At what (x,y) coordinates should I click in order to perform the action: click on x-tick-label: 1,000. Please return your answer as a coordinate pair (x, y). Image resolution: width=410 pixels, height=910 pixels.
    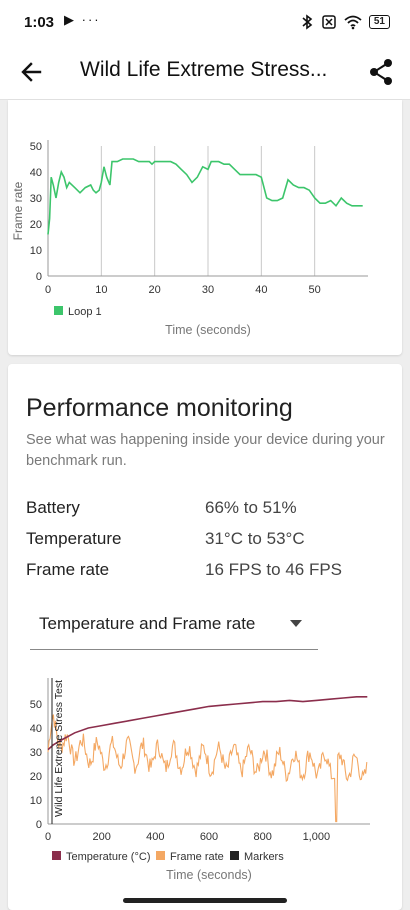
    Looking at the image, I should click on (317, 837).